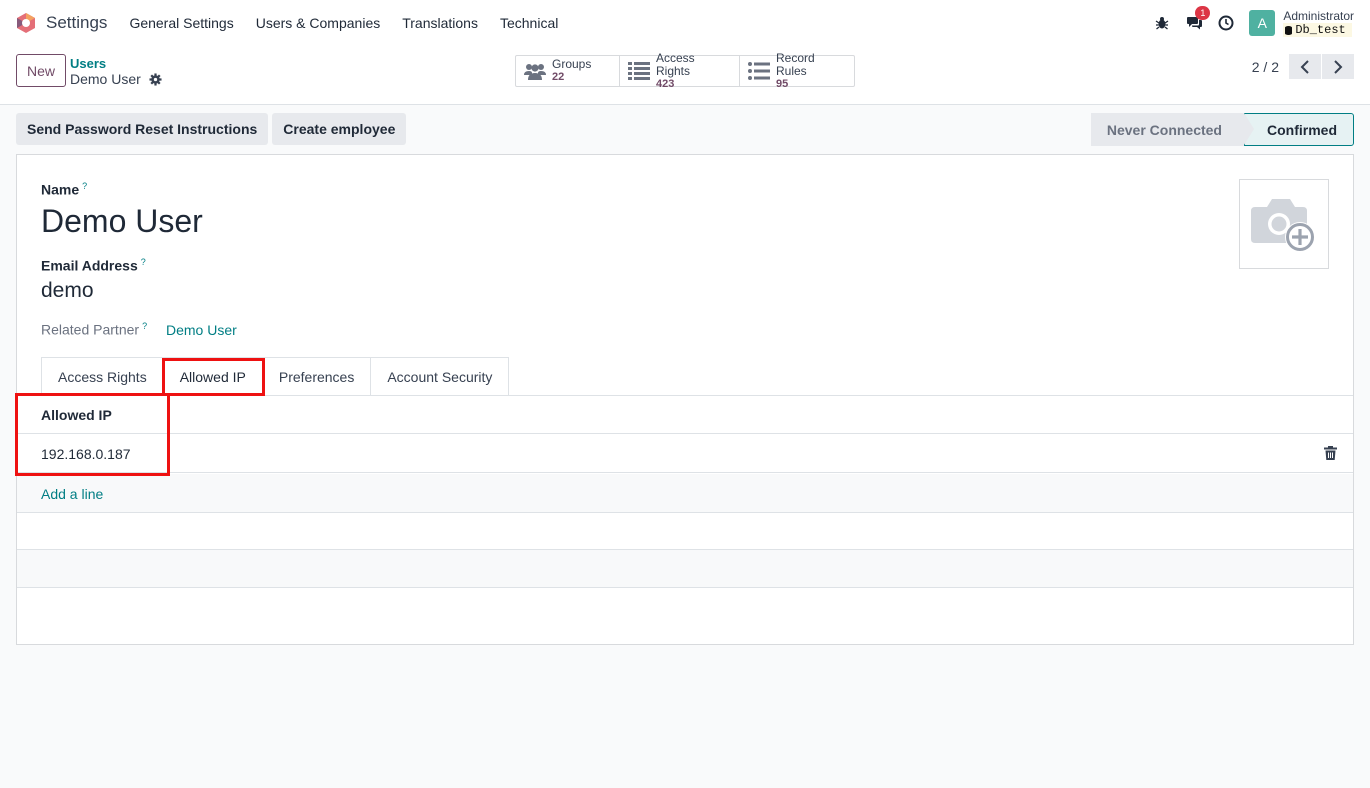  Describe the element at coordinates (317, 376) in the screenshot. I see `tab-preferences: Preferences` at that location.